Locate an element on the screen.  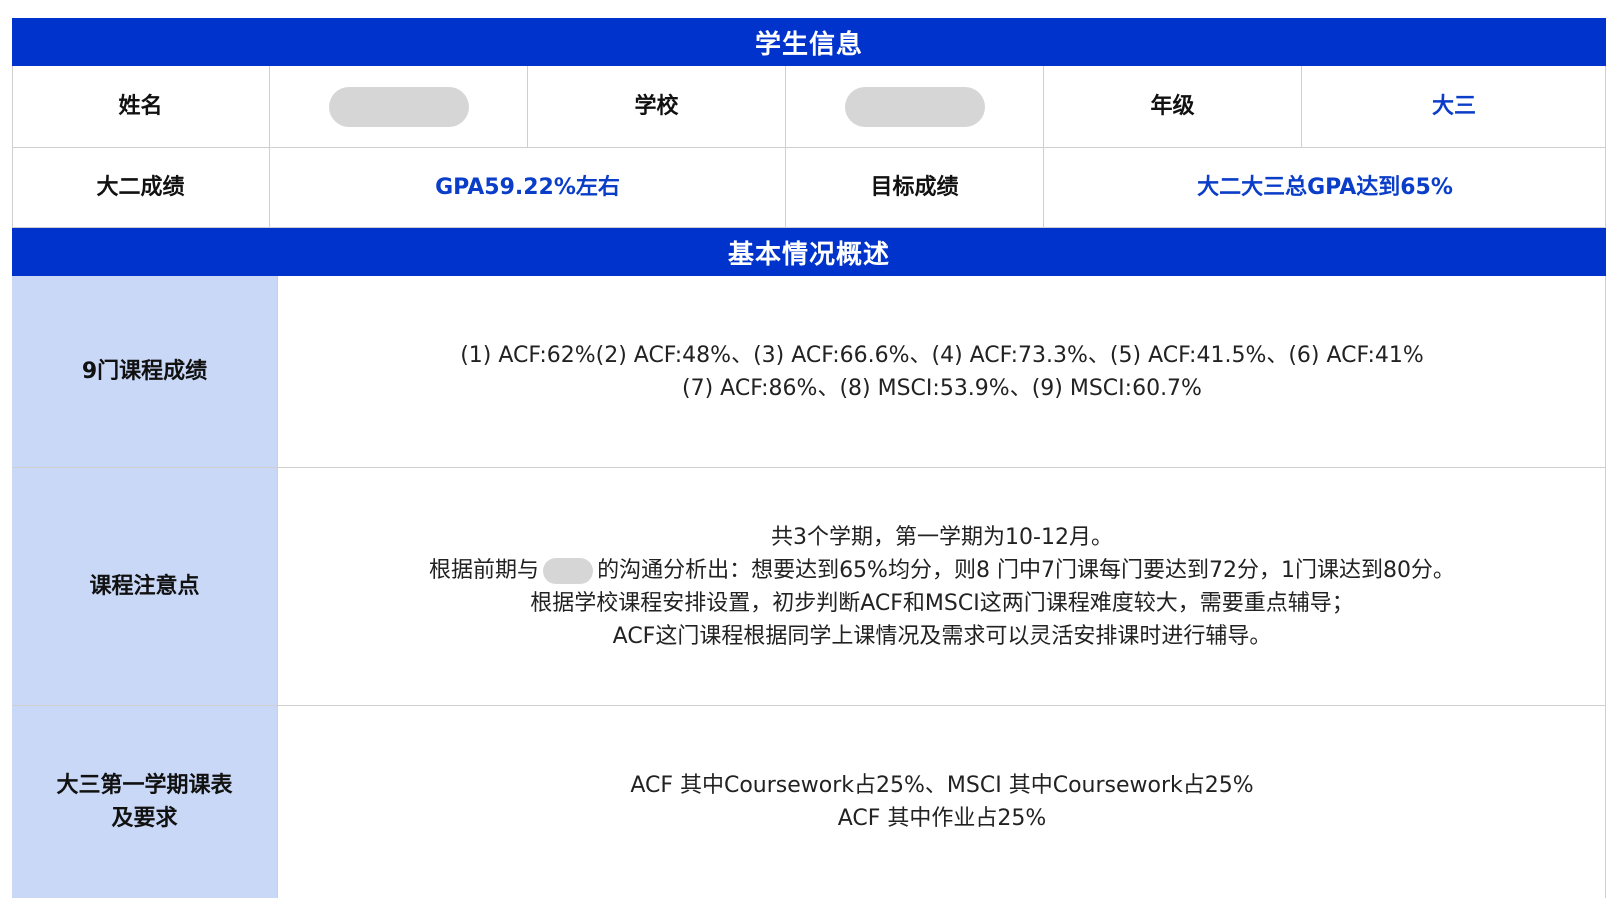
grade-value-cell: 大三 is located at coordinates (1454, 106).